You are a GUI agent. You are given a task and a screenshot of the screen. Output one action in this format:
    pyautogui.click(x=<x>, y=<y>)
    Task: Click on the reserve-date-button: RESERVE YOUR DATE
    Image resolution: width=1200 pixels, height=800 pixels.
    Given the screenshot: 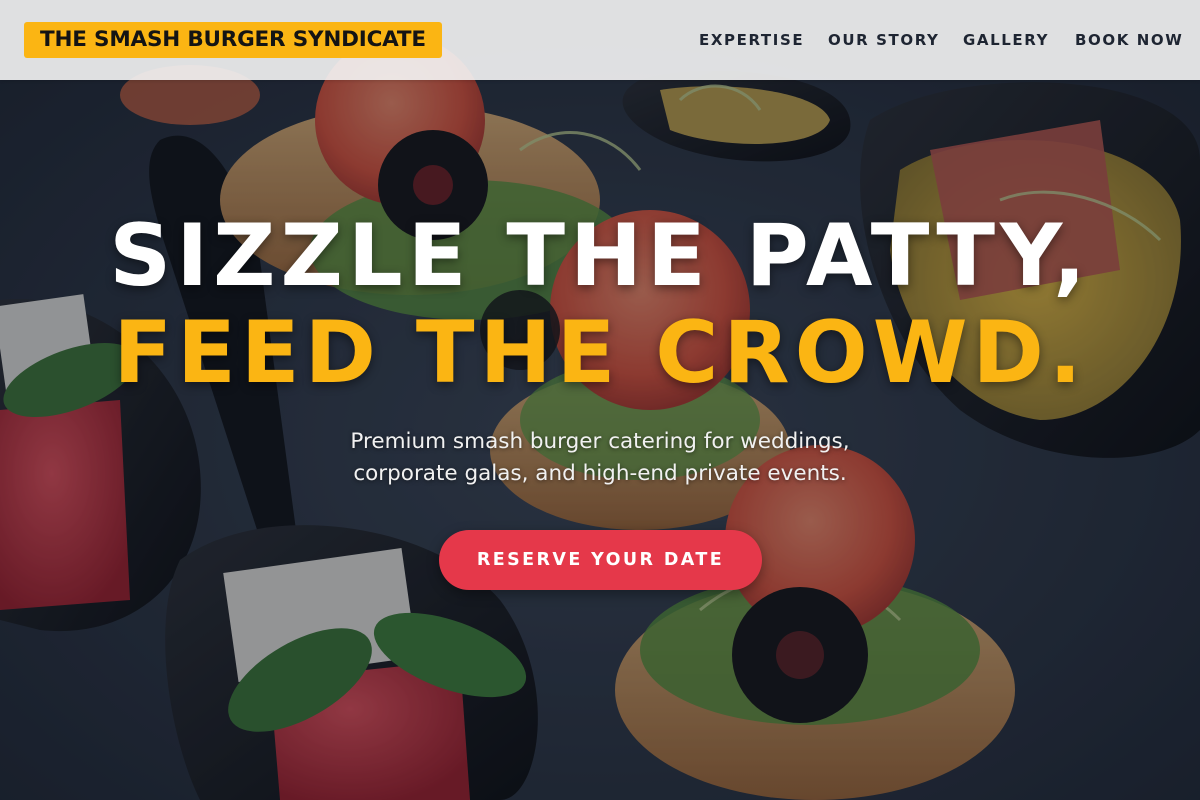 What is the action you would take?
    pyautogui.click(x=600, y=560)
    